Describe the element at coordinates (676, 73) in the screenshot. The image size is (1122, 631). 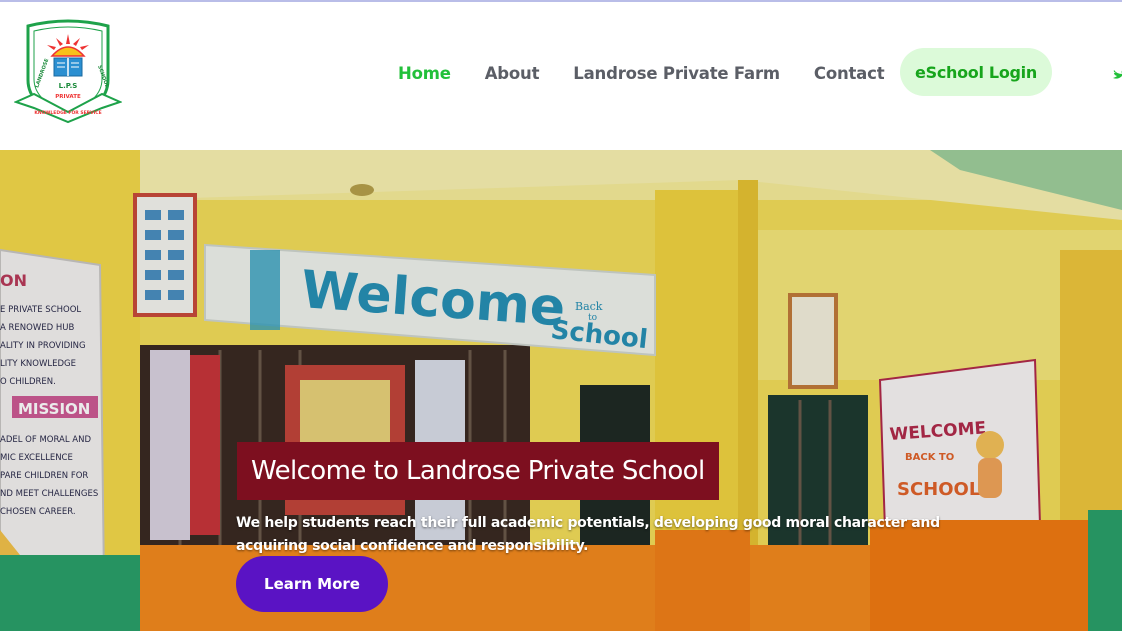
I see `nav-landrose-private-farm: Landrose Private Farm` at that location.